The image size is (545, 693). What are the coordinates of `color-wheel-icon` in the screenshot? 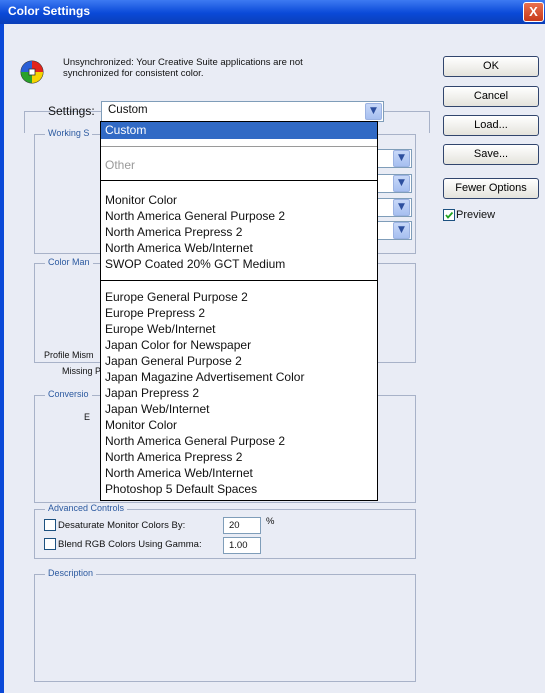 It's located at (32, 72).